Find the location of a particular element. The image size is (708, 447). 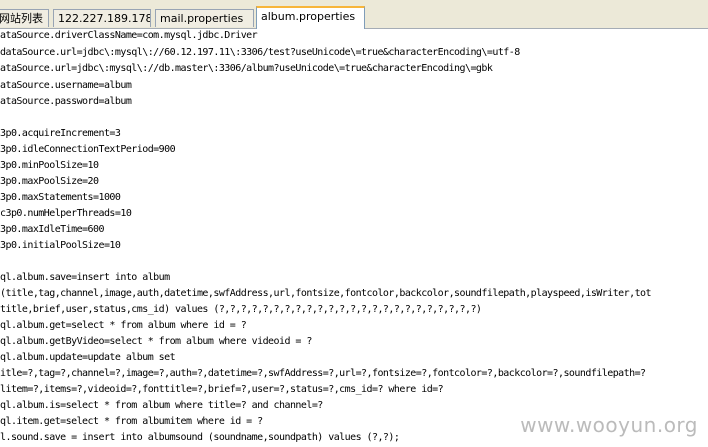

tab-mail-properties: mail.properties is located at coordinates (204, 18).